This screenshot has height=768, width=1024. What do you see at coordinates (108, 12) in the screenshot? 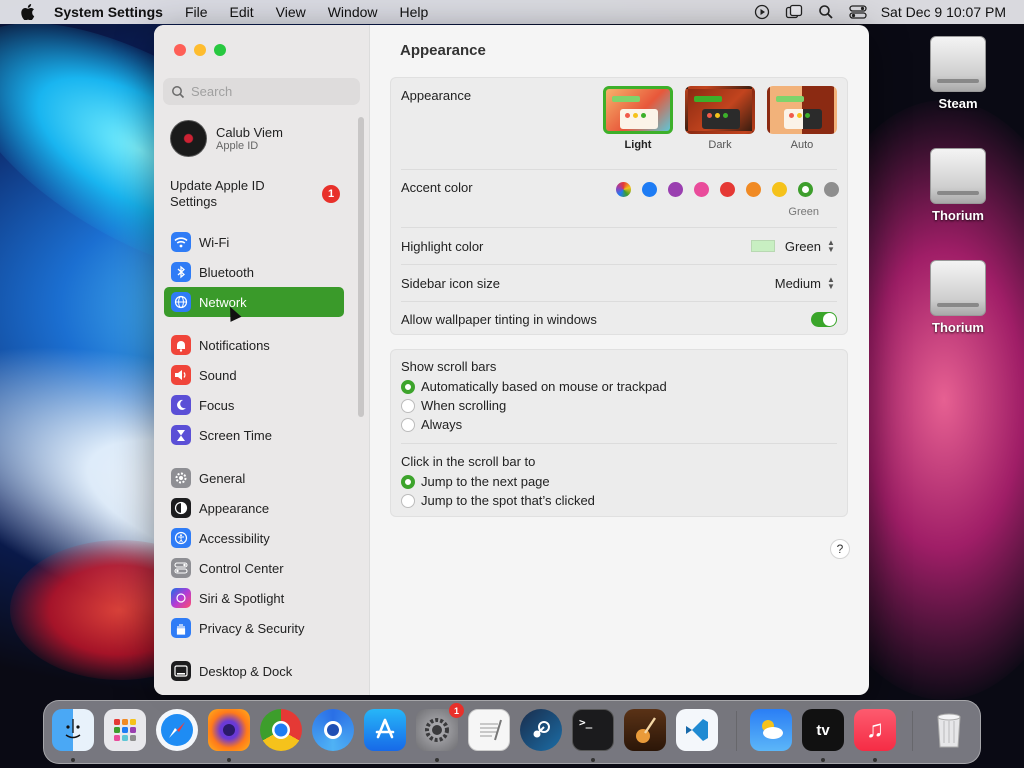
I see `menu-app-name: System Settings` at bounding box center [108, 12].